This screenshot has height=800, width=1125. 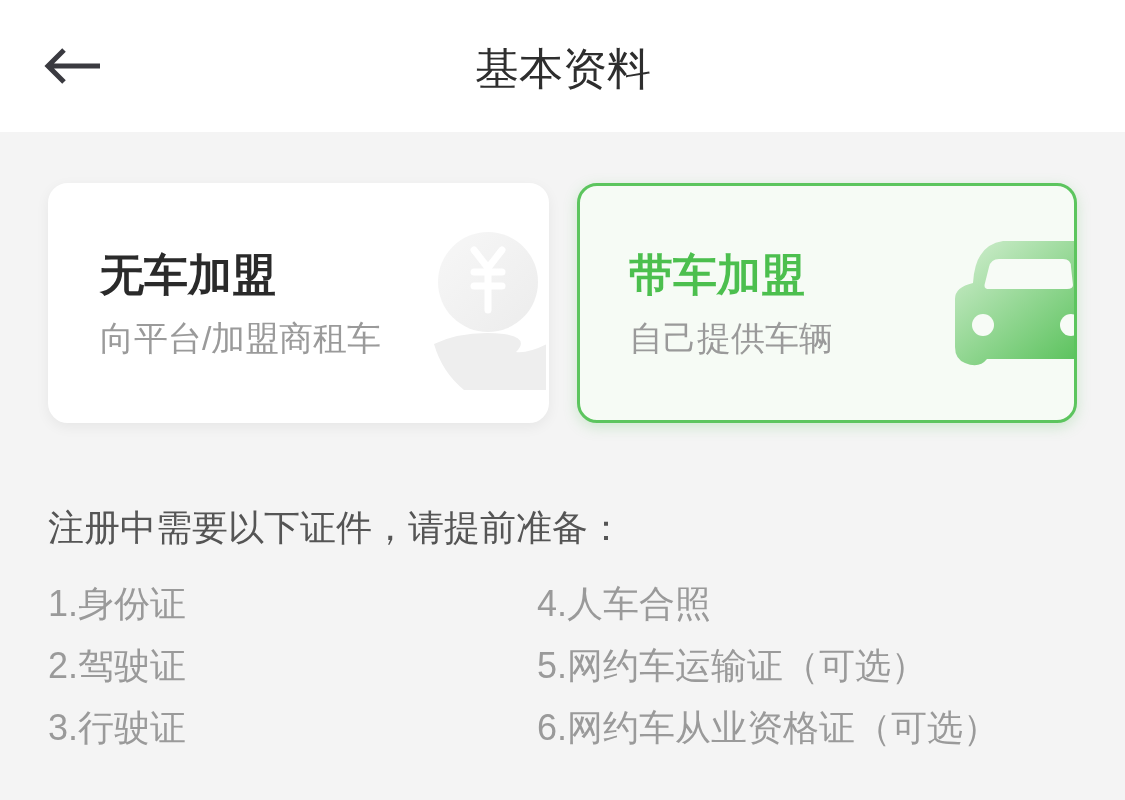 I want to click on join-option-card: 无车加盟 向平台/加盟商租车, so click(x=298, y=303).